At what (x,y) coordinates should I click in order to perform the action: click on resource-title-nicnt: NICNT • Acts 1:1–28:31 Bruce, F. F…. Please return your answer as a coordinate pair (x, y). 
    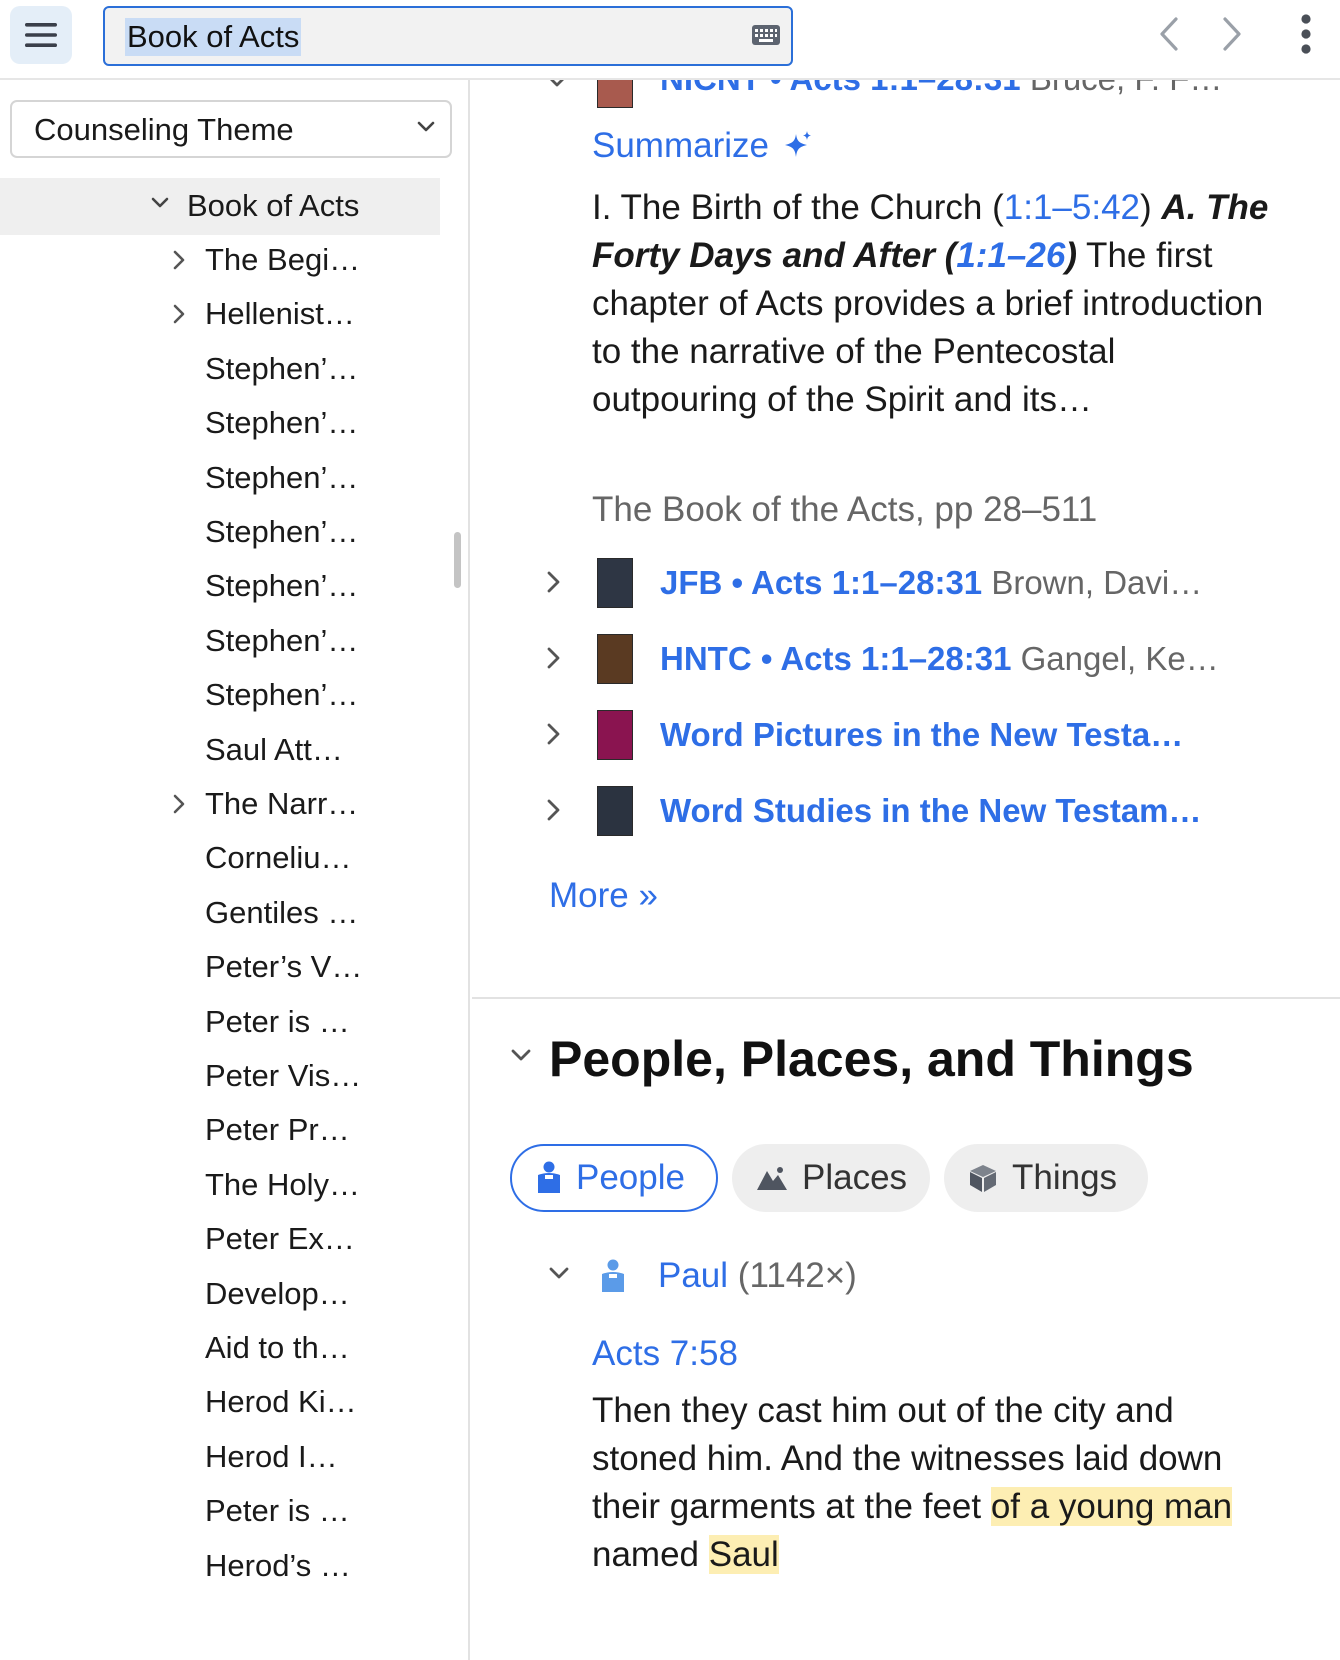
    Looking at the image, I should click on (941, 90).